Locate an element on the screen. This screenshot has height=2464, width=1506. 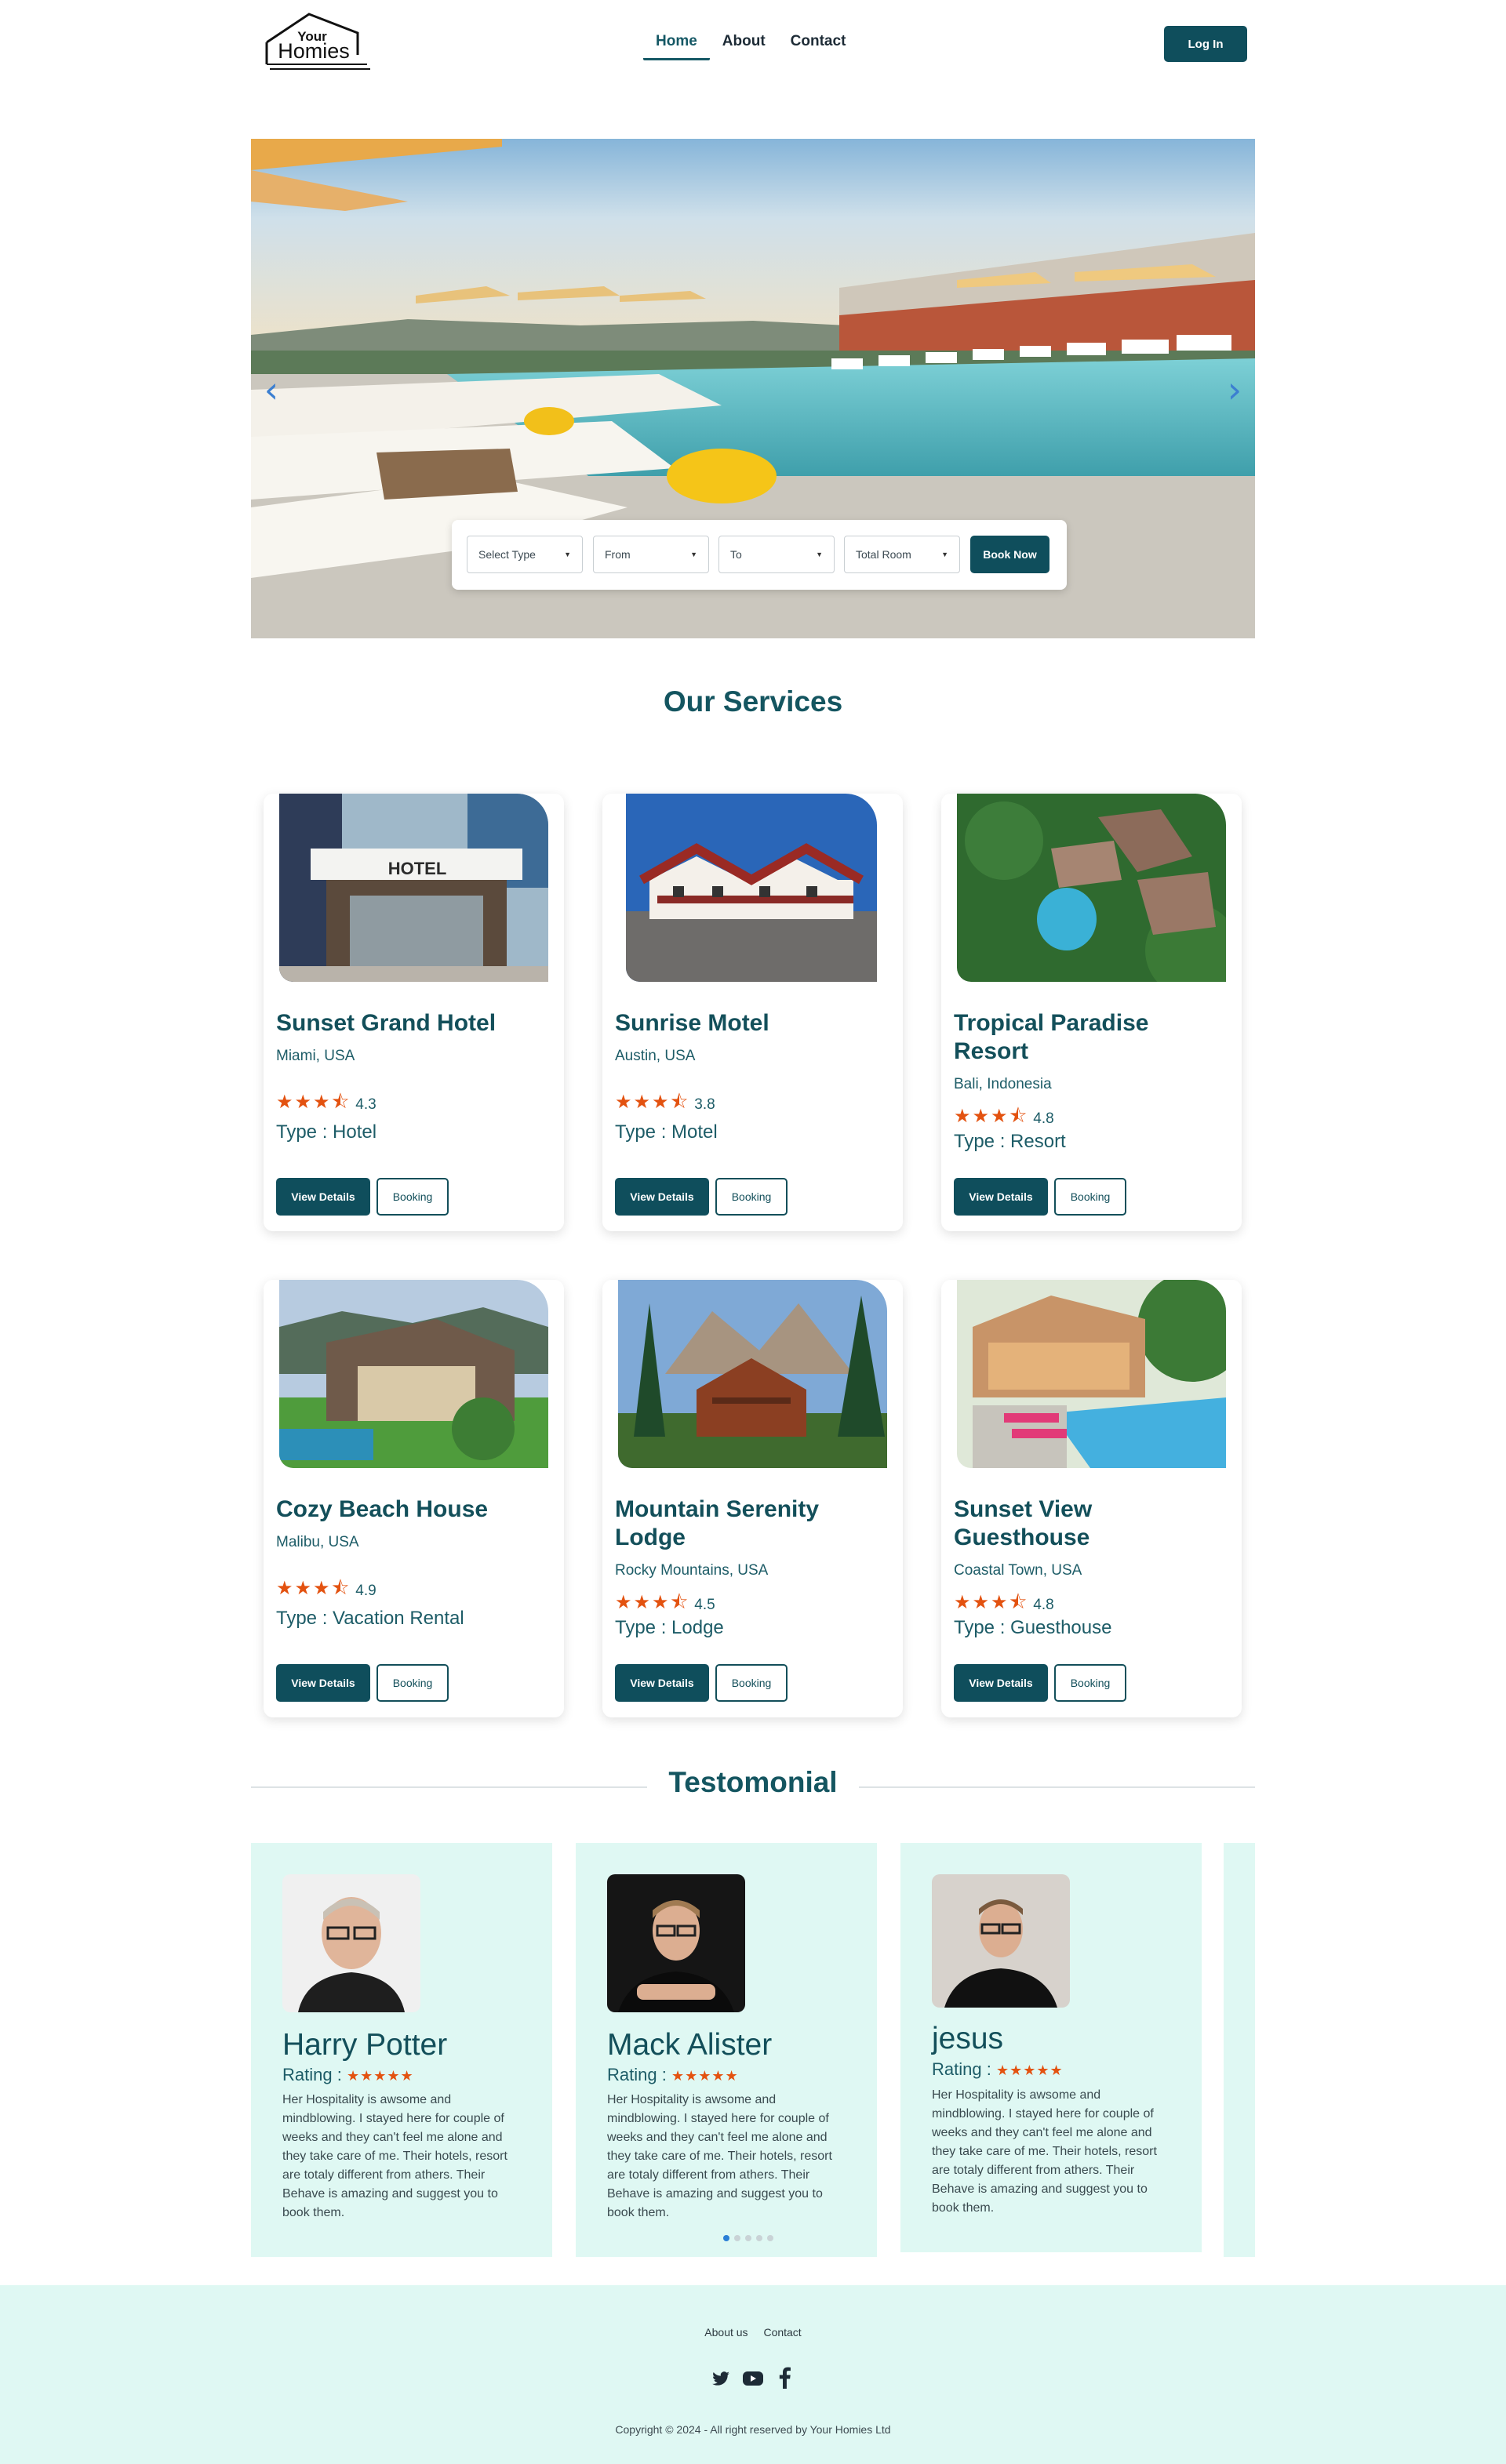
youtube-icon is located at coordinates (753, 2378).